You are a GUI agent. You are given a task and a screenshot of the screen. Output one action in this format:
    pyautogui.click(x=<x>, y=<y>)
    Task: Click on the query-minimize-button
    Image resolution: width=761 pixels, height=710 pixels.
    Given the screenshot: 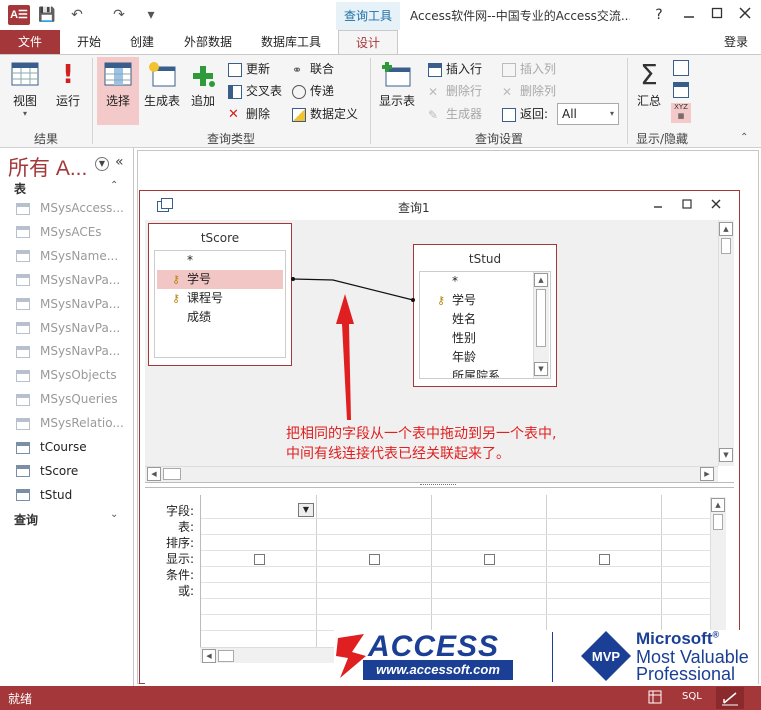 What is the action you would take?
    pyautogui.click(x=658, y=206)
    